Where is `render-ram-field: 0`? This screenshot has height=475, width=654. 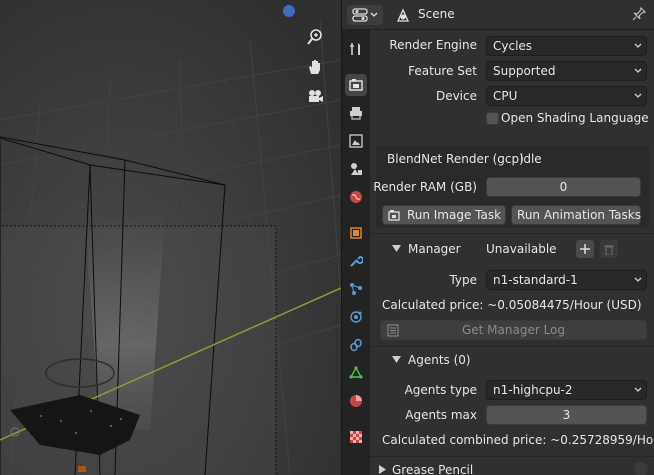 render-ram-field: 0 is located at coordinates (563, 187).